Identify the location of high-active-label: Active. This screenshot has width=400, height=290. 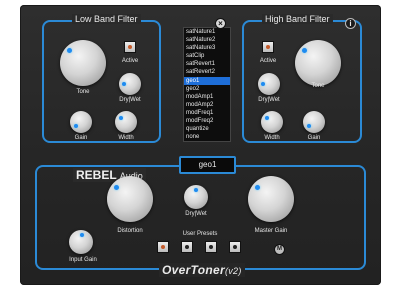
(268, 61).